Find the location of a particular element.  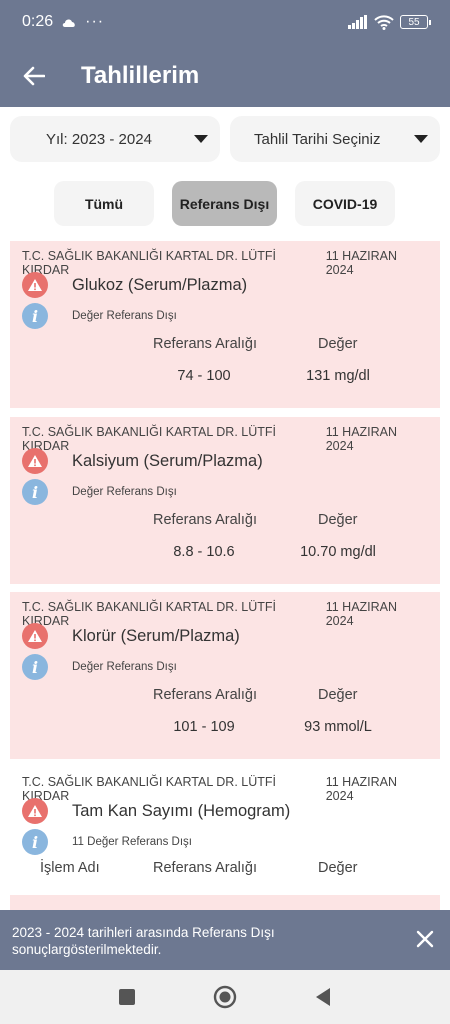

system-nav-bar is located at coordinates (225, 997).